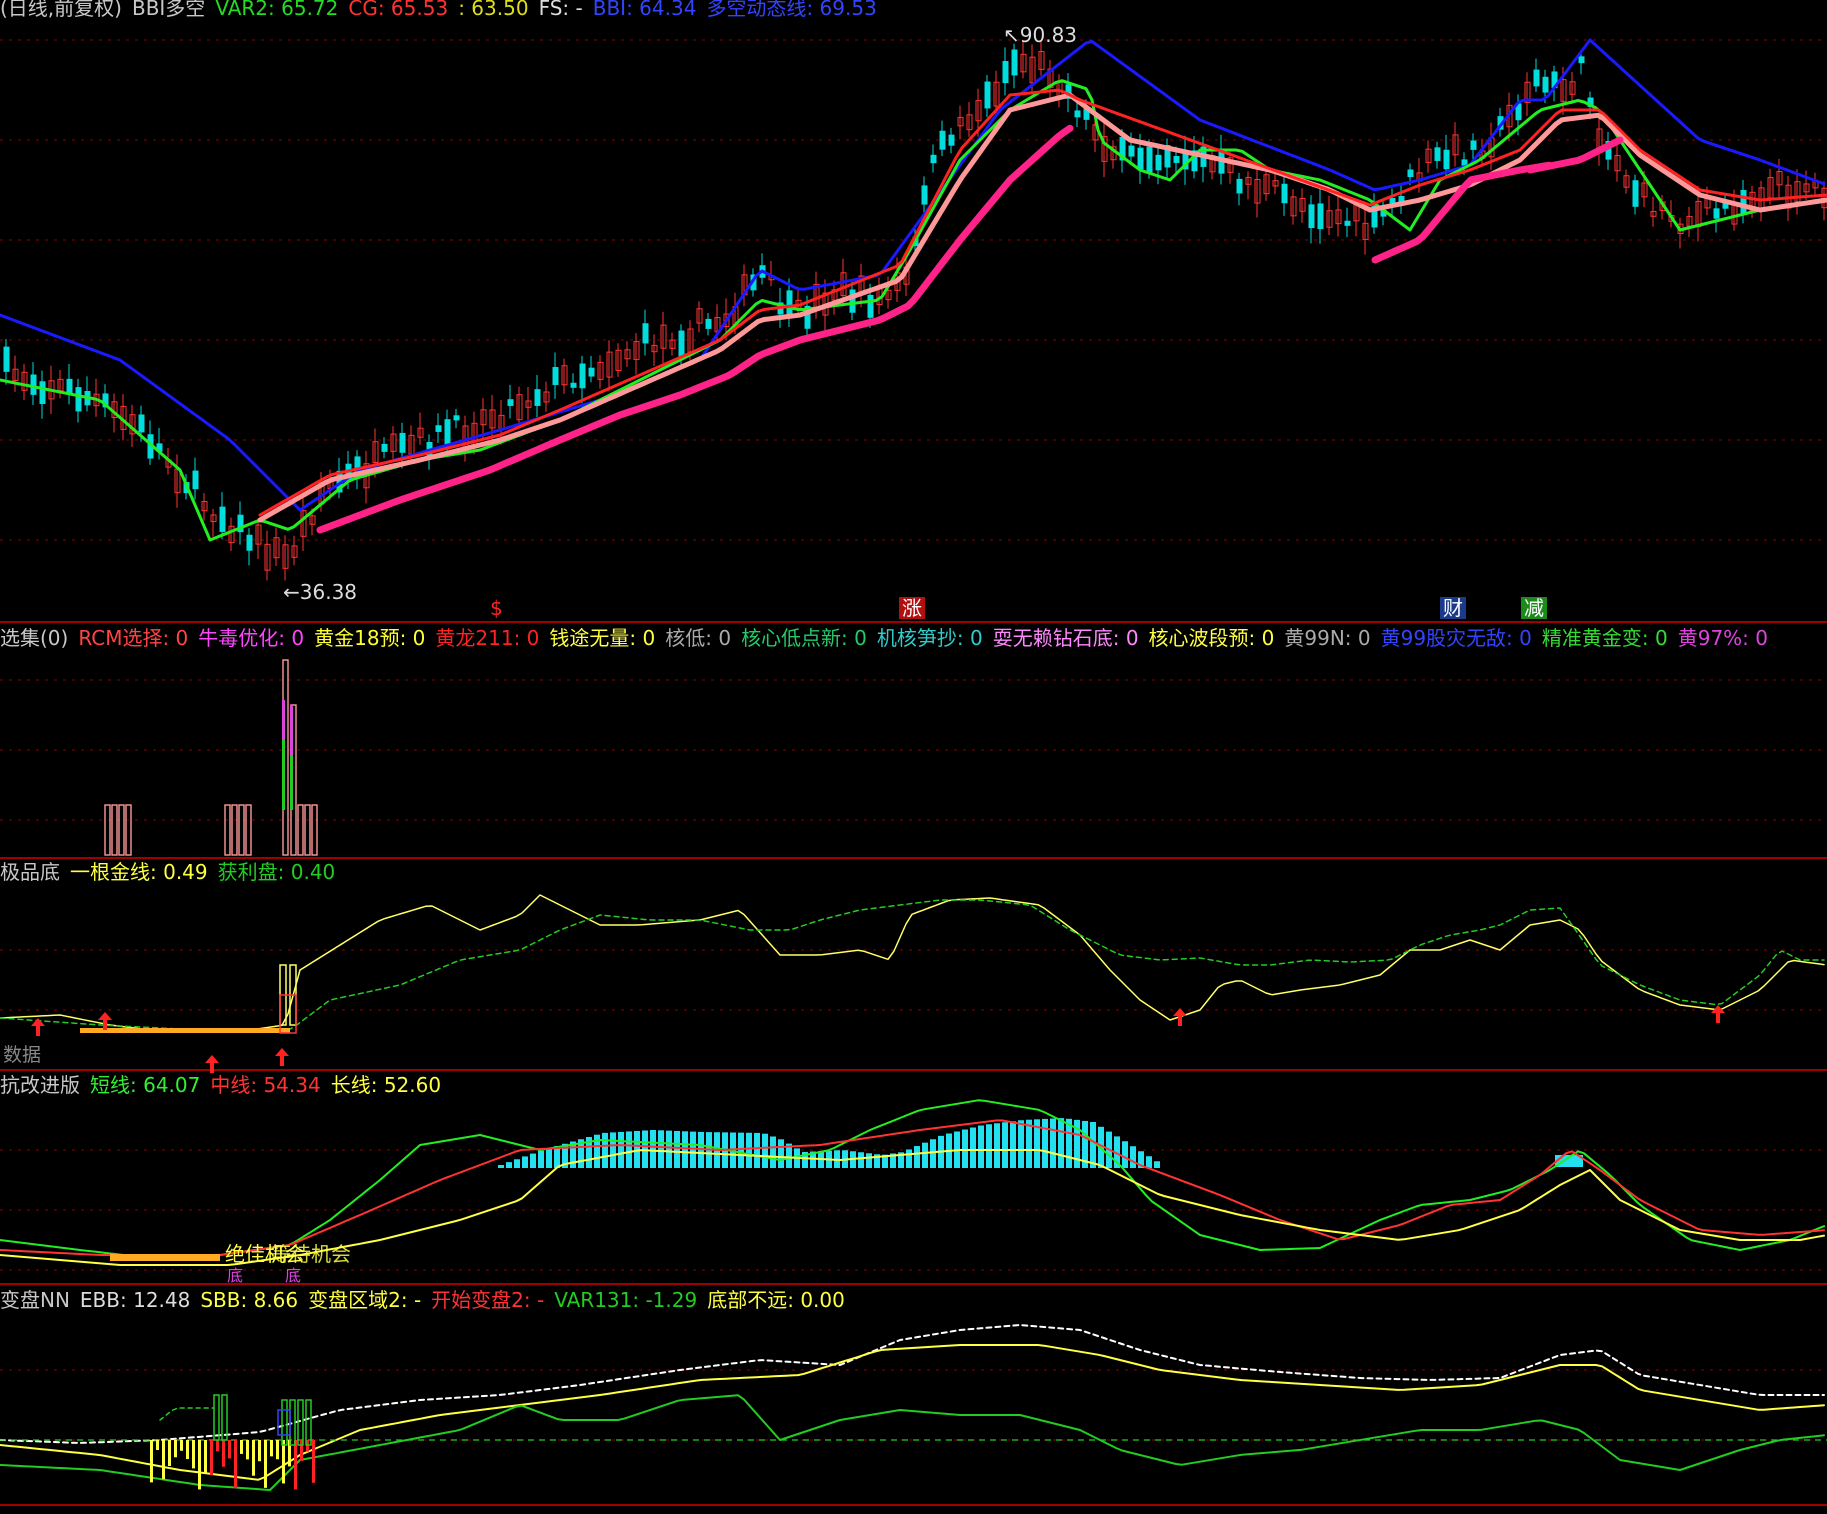  I want to click on blue-signal-bar, so click(284, 1422).